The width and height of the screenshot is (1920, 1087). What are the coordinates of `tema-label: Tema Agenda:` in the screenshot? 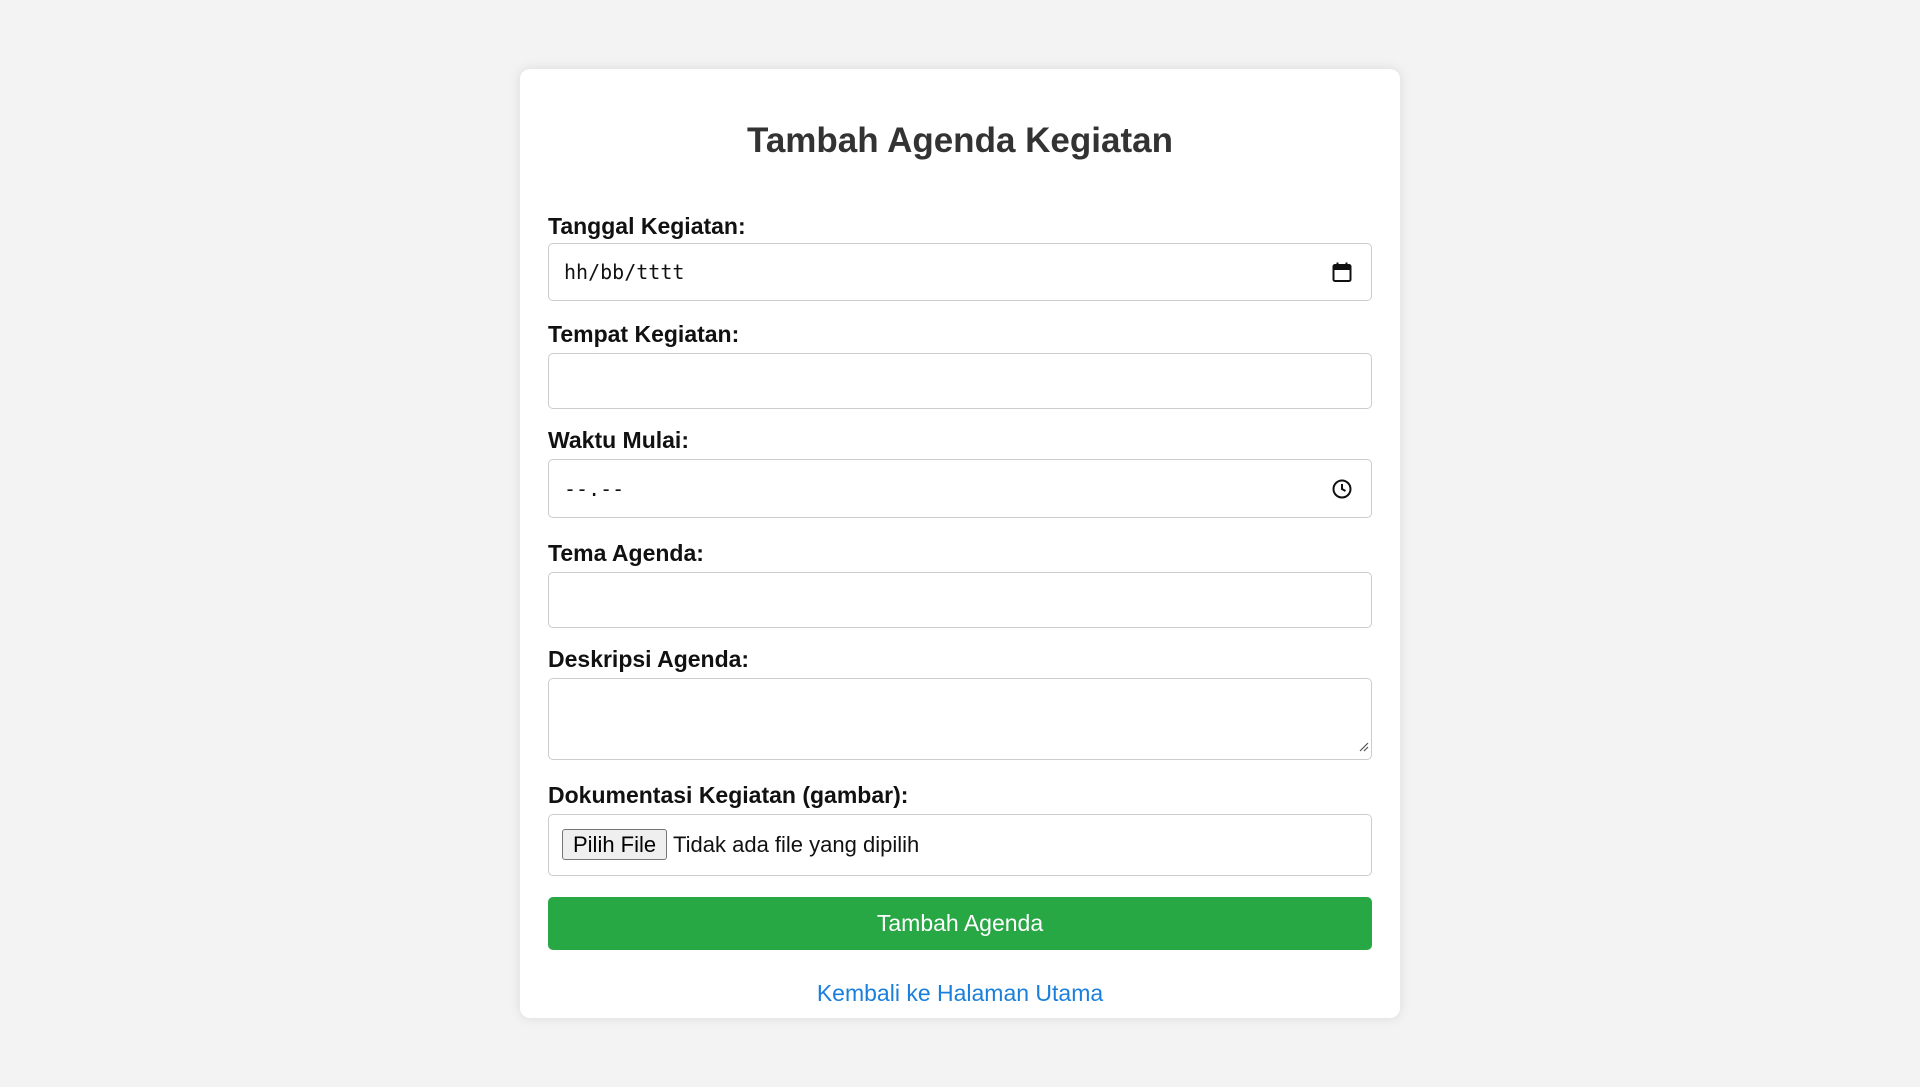 It's located at (626, 553).